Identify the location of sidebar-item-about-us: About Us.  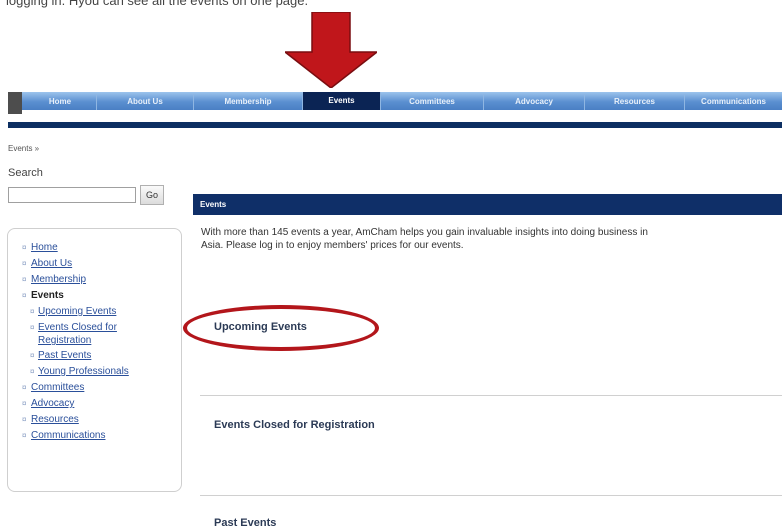
(51, 263).